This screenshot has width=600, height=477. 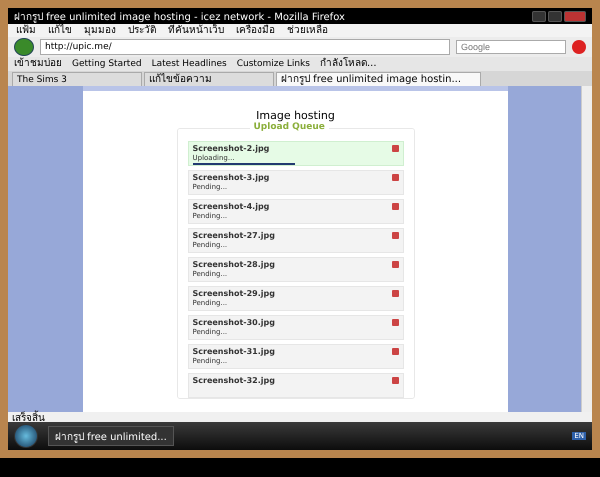 What do you see at coordinates (233, 236) in the screenshot?
I see `file-name: Screenshot-27.jpg` at bounding box center [233, 236].